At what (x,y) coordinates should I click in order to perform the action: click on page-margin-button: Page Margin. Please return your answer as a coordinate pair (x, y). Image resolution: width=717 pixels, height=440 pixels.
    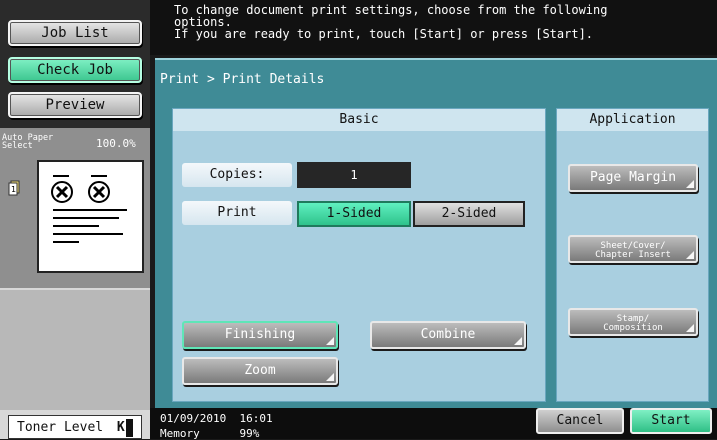
    Looking at the image, I should click on (633, 178).